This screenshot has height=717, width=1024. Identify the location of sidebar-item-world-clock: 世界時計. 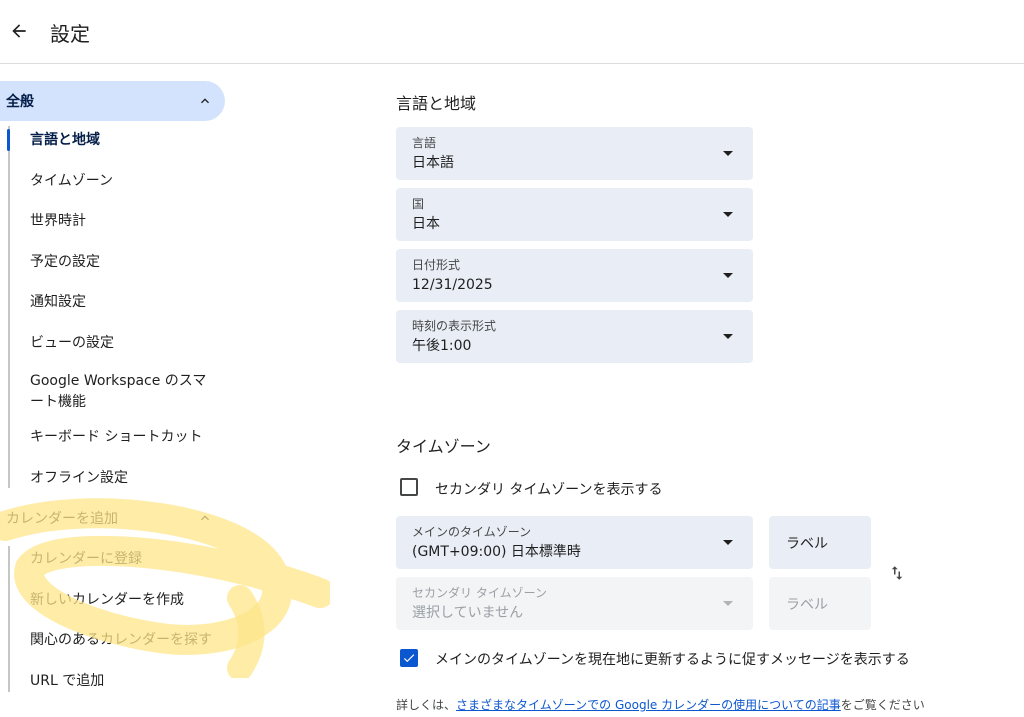
(130, 221).